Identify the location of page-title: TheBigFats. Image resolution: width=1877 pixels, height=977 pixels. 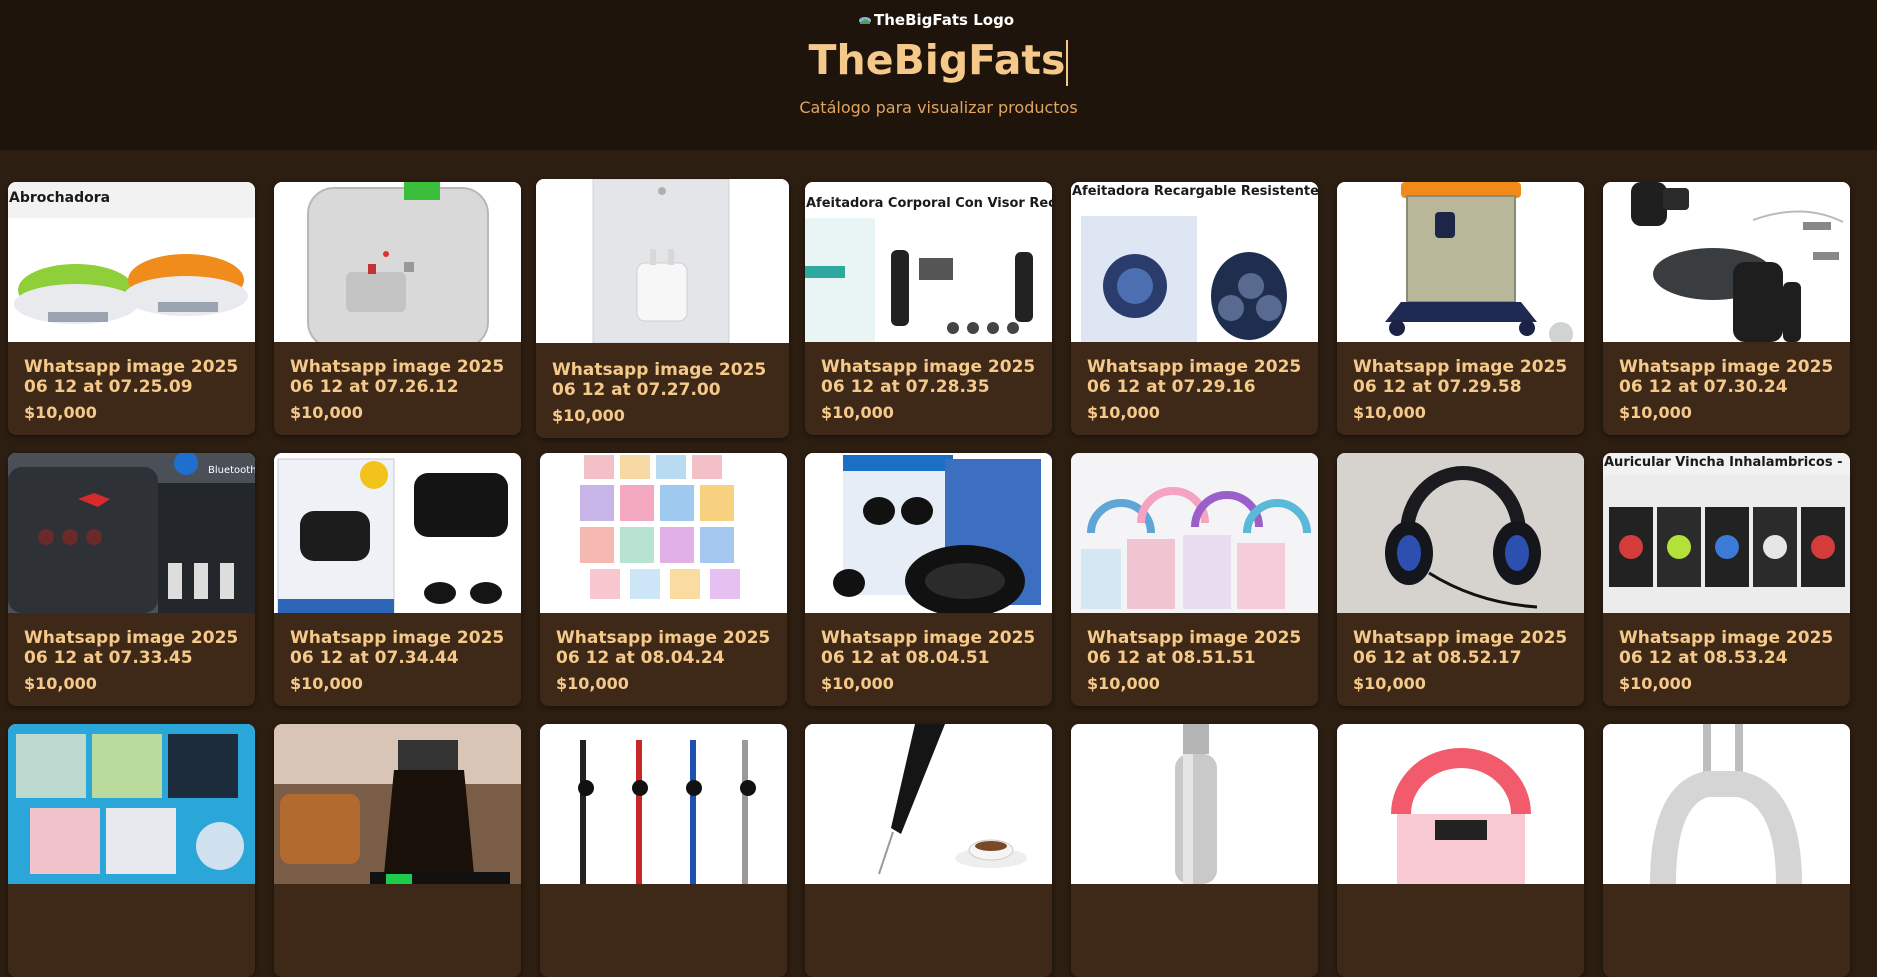
(938, 60).